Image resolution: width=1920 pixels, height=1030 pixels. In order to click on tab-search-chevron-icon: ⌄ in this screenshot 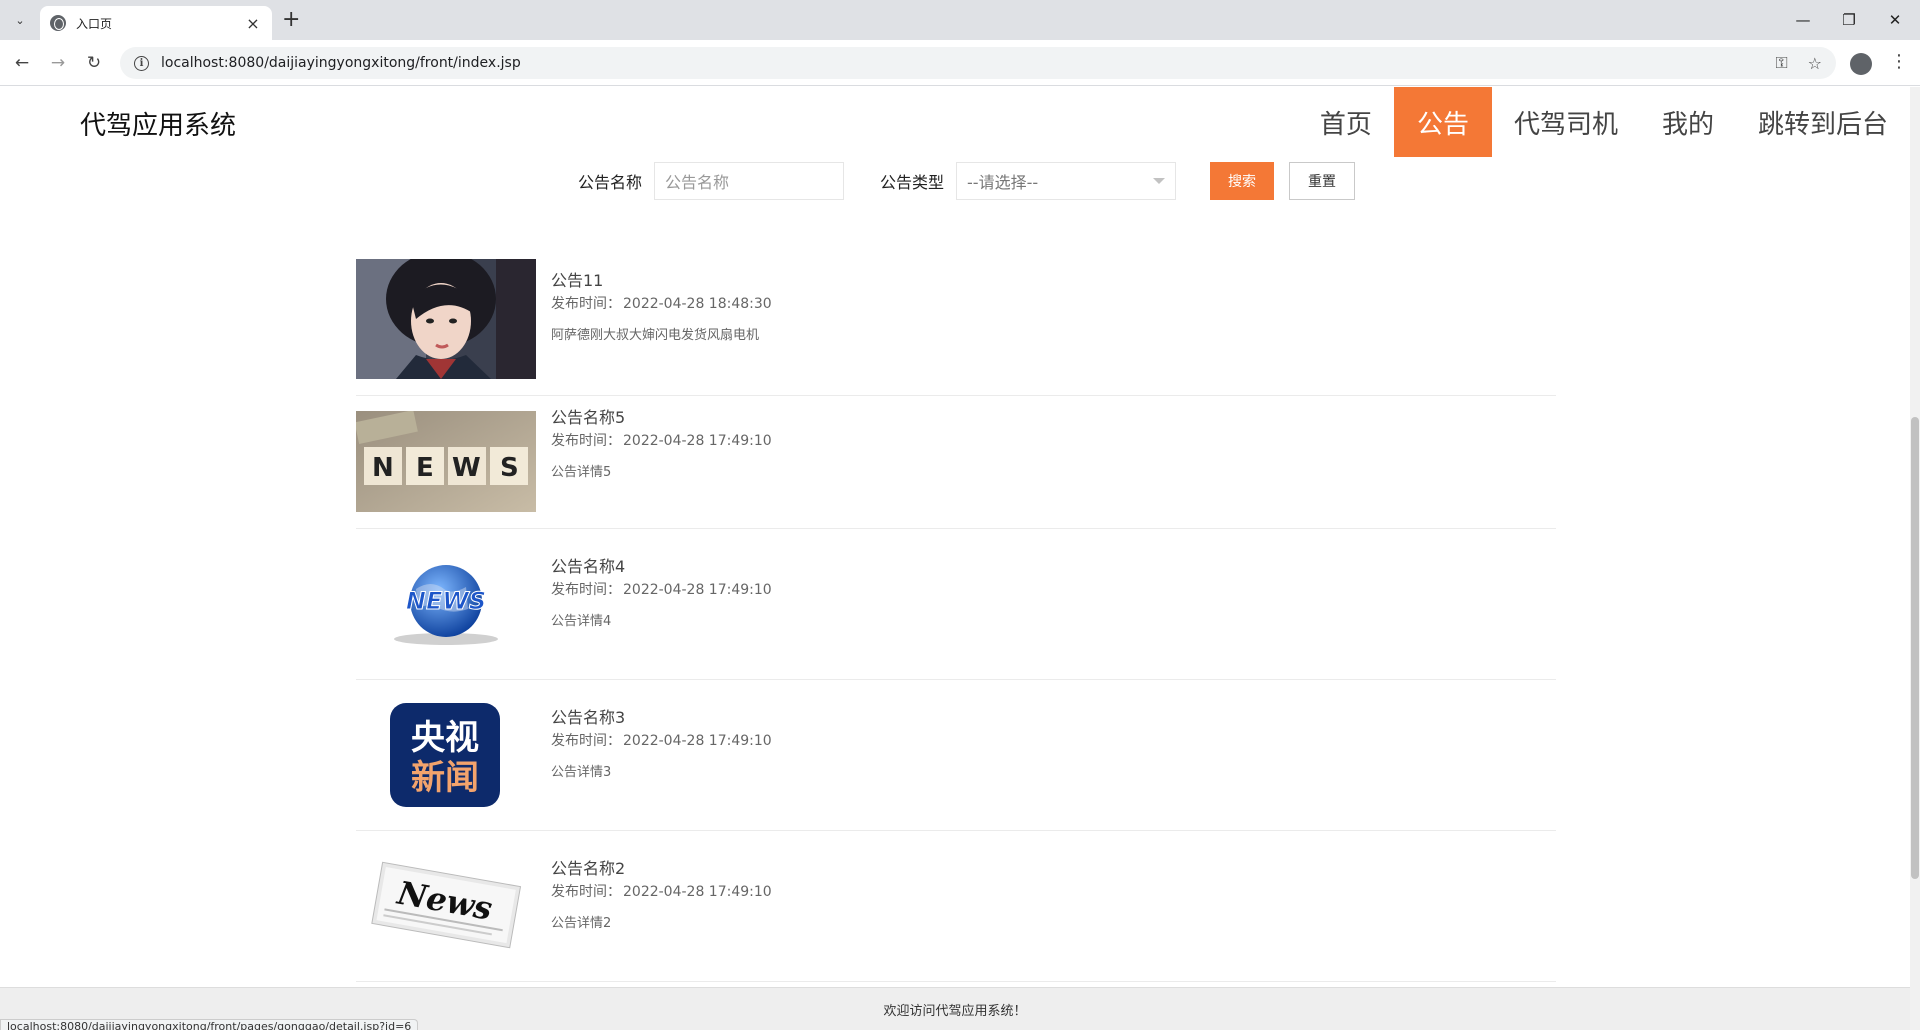, I will do `click(20, 20)`.